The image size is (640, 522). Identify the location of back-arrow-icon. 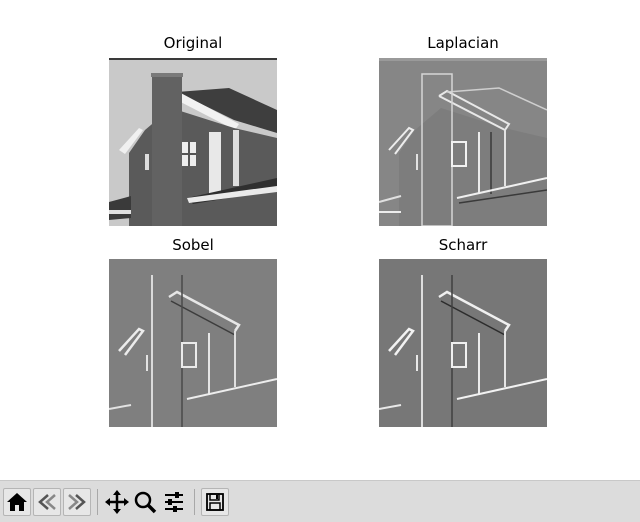
(47, 502).